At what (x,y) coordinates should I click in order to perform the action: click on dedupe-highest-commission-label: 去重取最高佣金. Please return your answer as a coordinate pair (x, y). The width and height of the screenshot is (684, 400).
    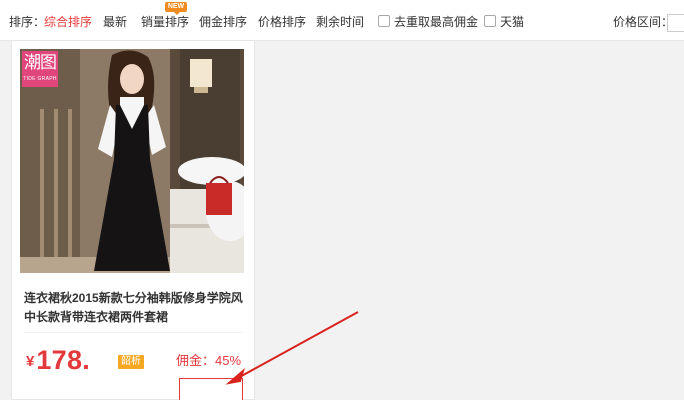
    Looking at the image, I should click on (436, 22).